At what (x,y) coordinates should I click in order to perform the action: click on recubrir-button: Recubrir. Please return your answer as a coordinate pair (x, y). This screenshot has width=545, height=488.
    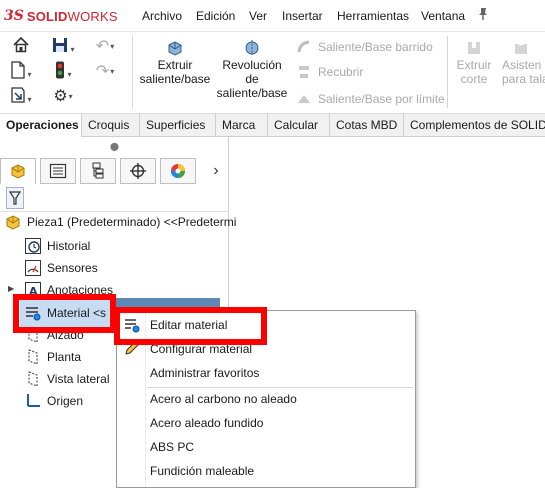
    Looking at the image, I should click on (329, 72).